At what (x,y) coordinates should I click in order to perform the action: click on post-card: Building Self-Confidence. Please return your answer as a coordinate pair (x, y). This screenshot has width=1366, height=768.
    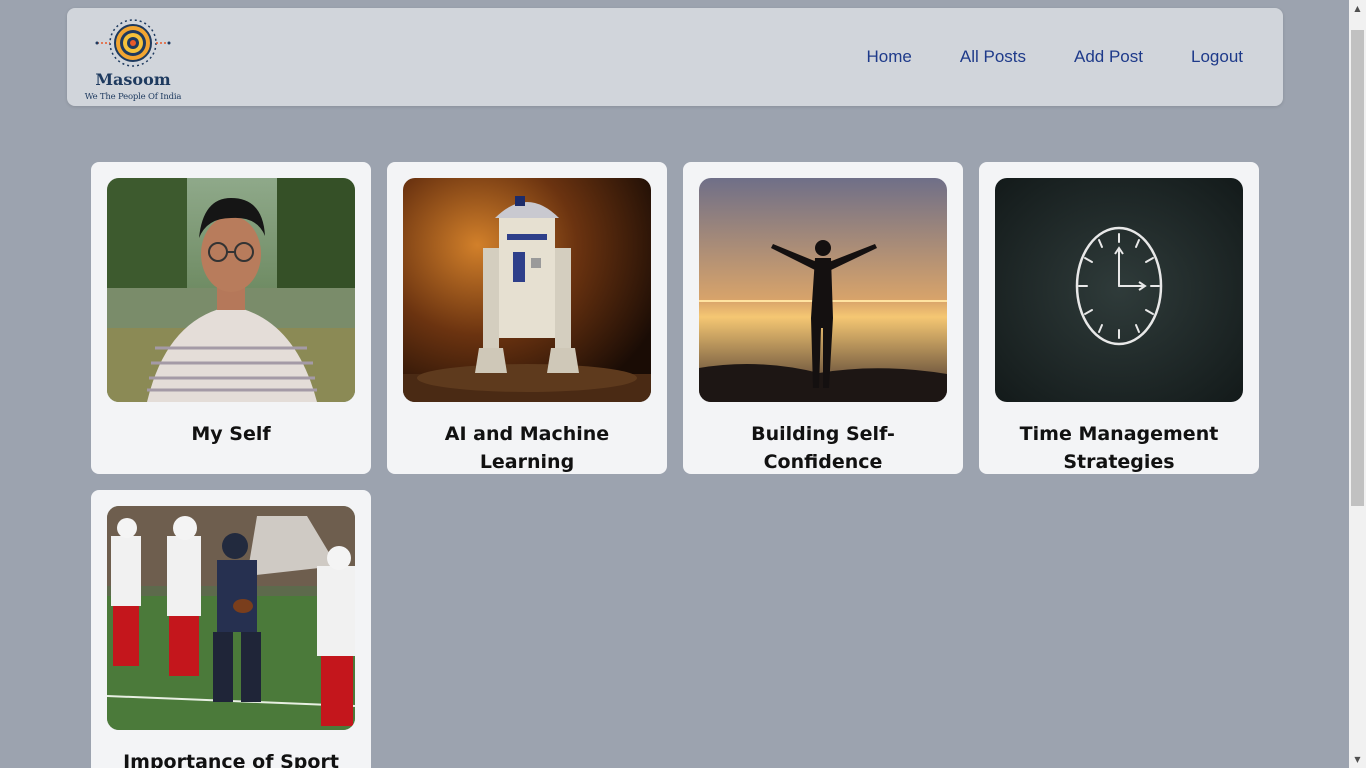
    Looking at the image, I should click on (823, 318).